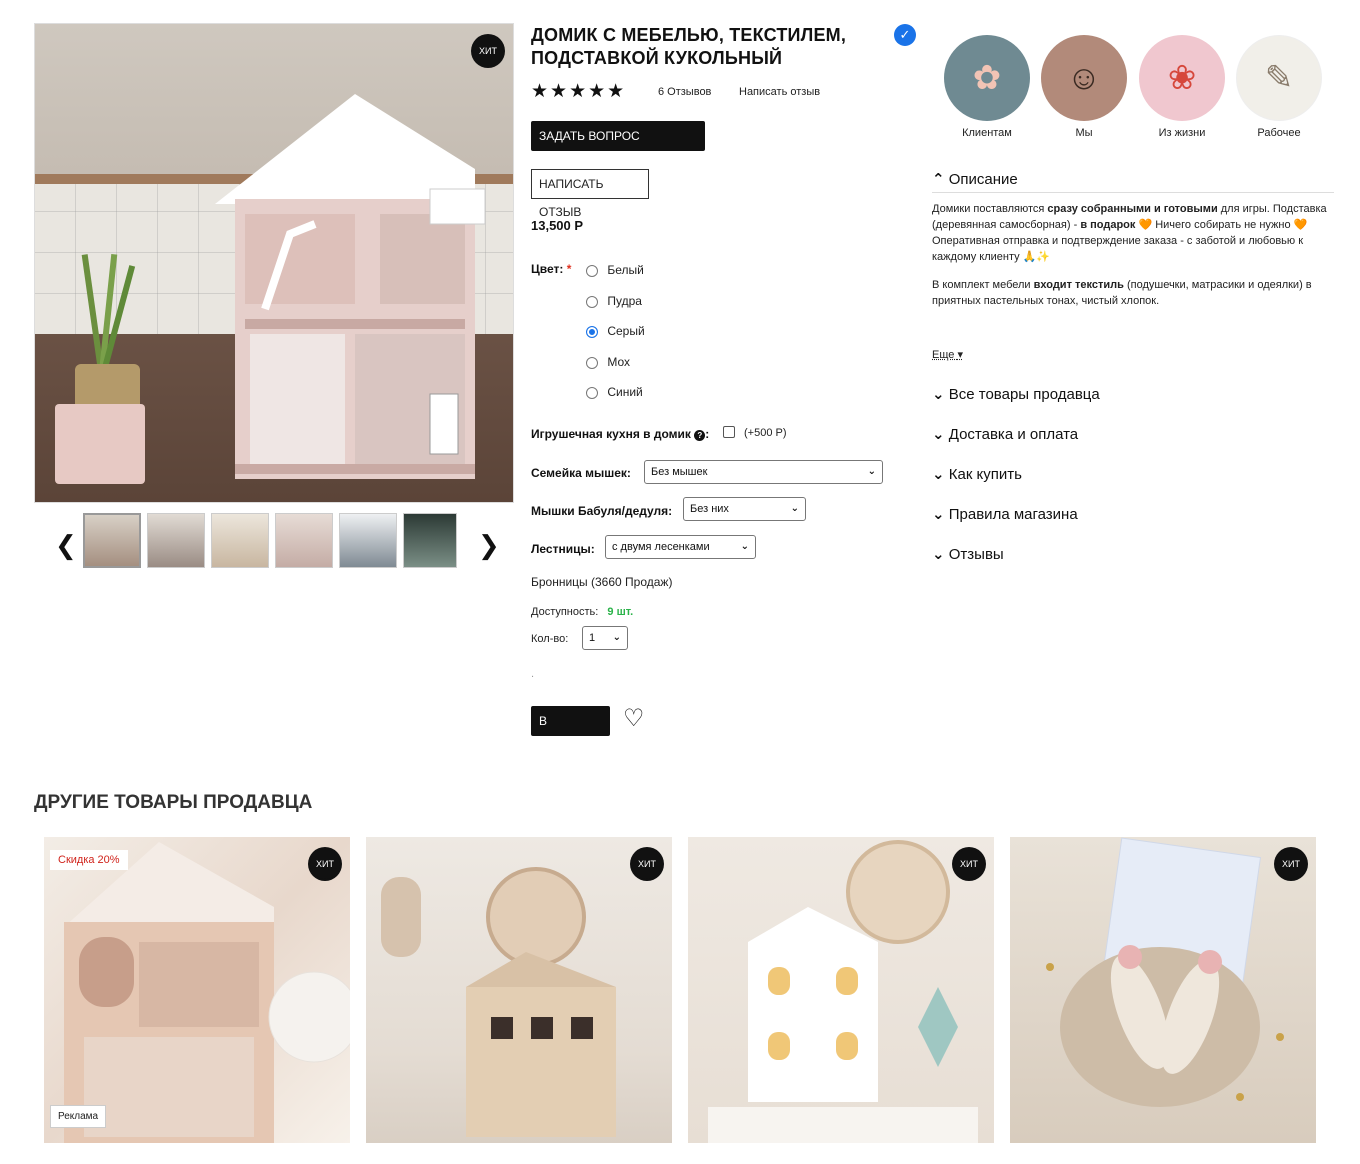 This screenshot has height=1164, width=1360. Describe the element at coordinates (985, 474) in the screenshot. I see `accordion-title: Как купить` at that location.